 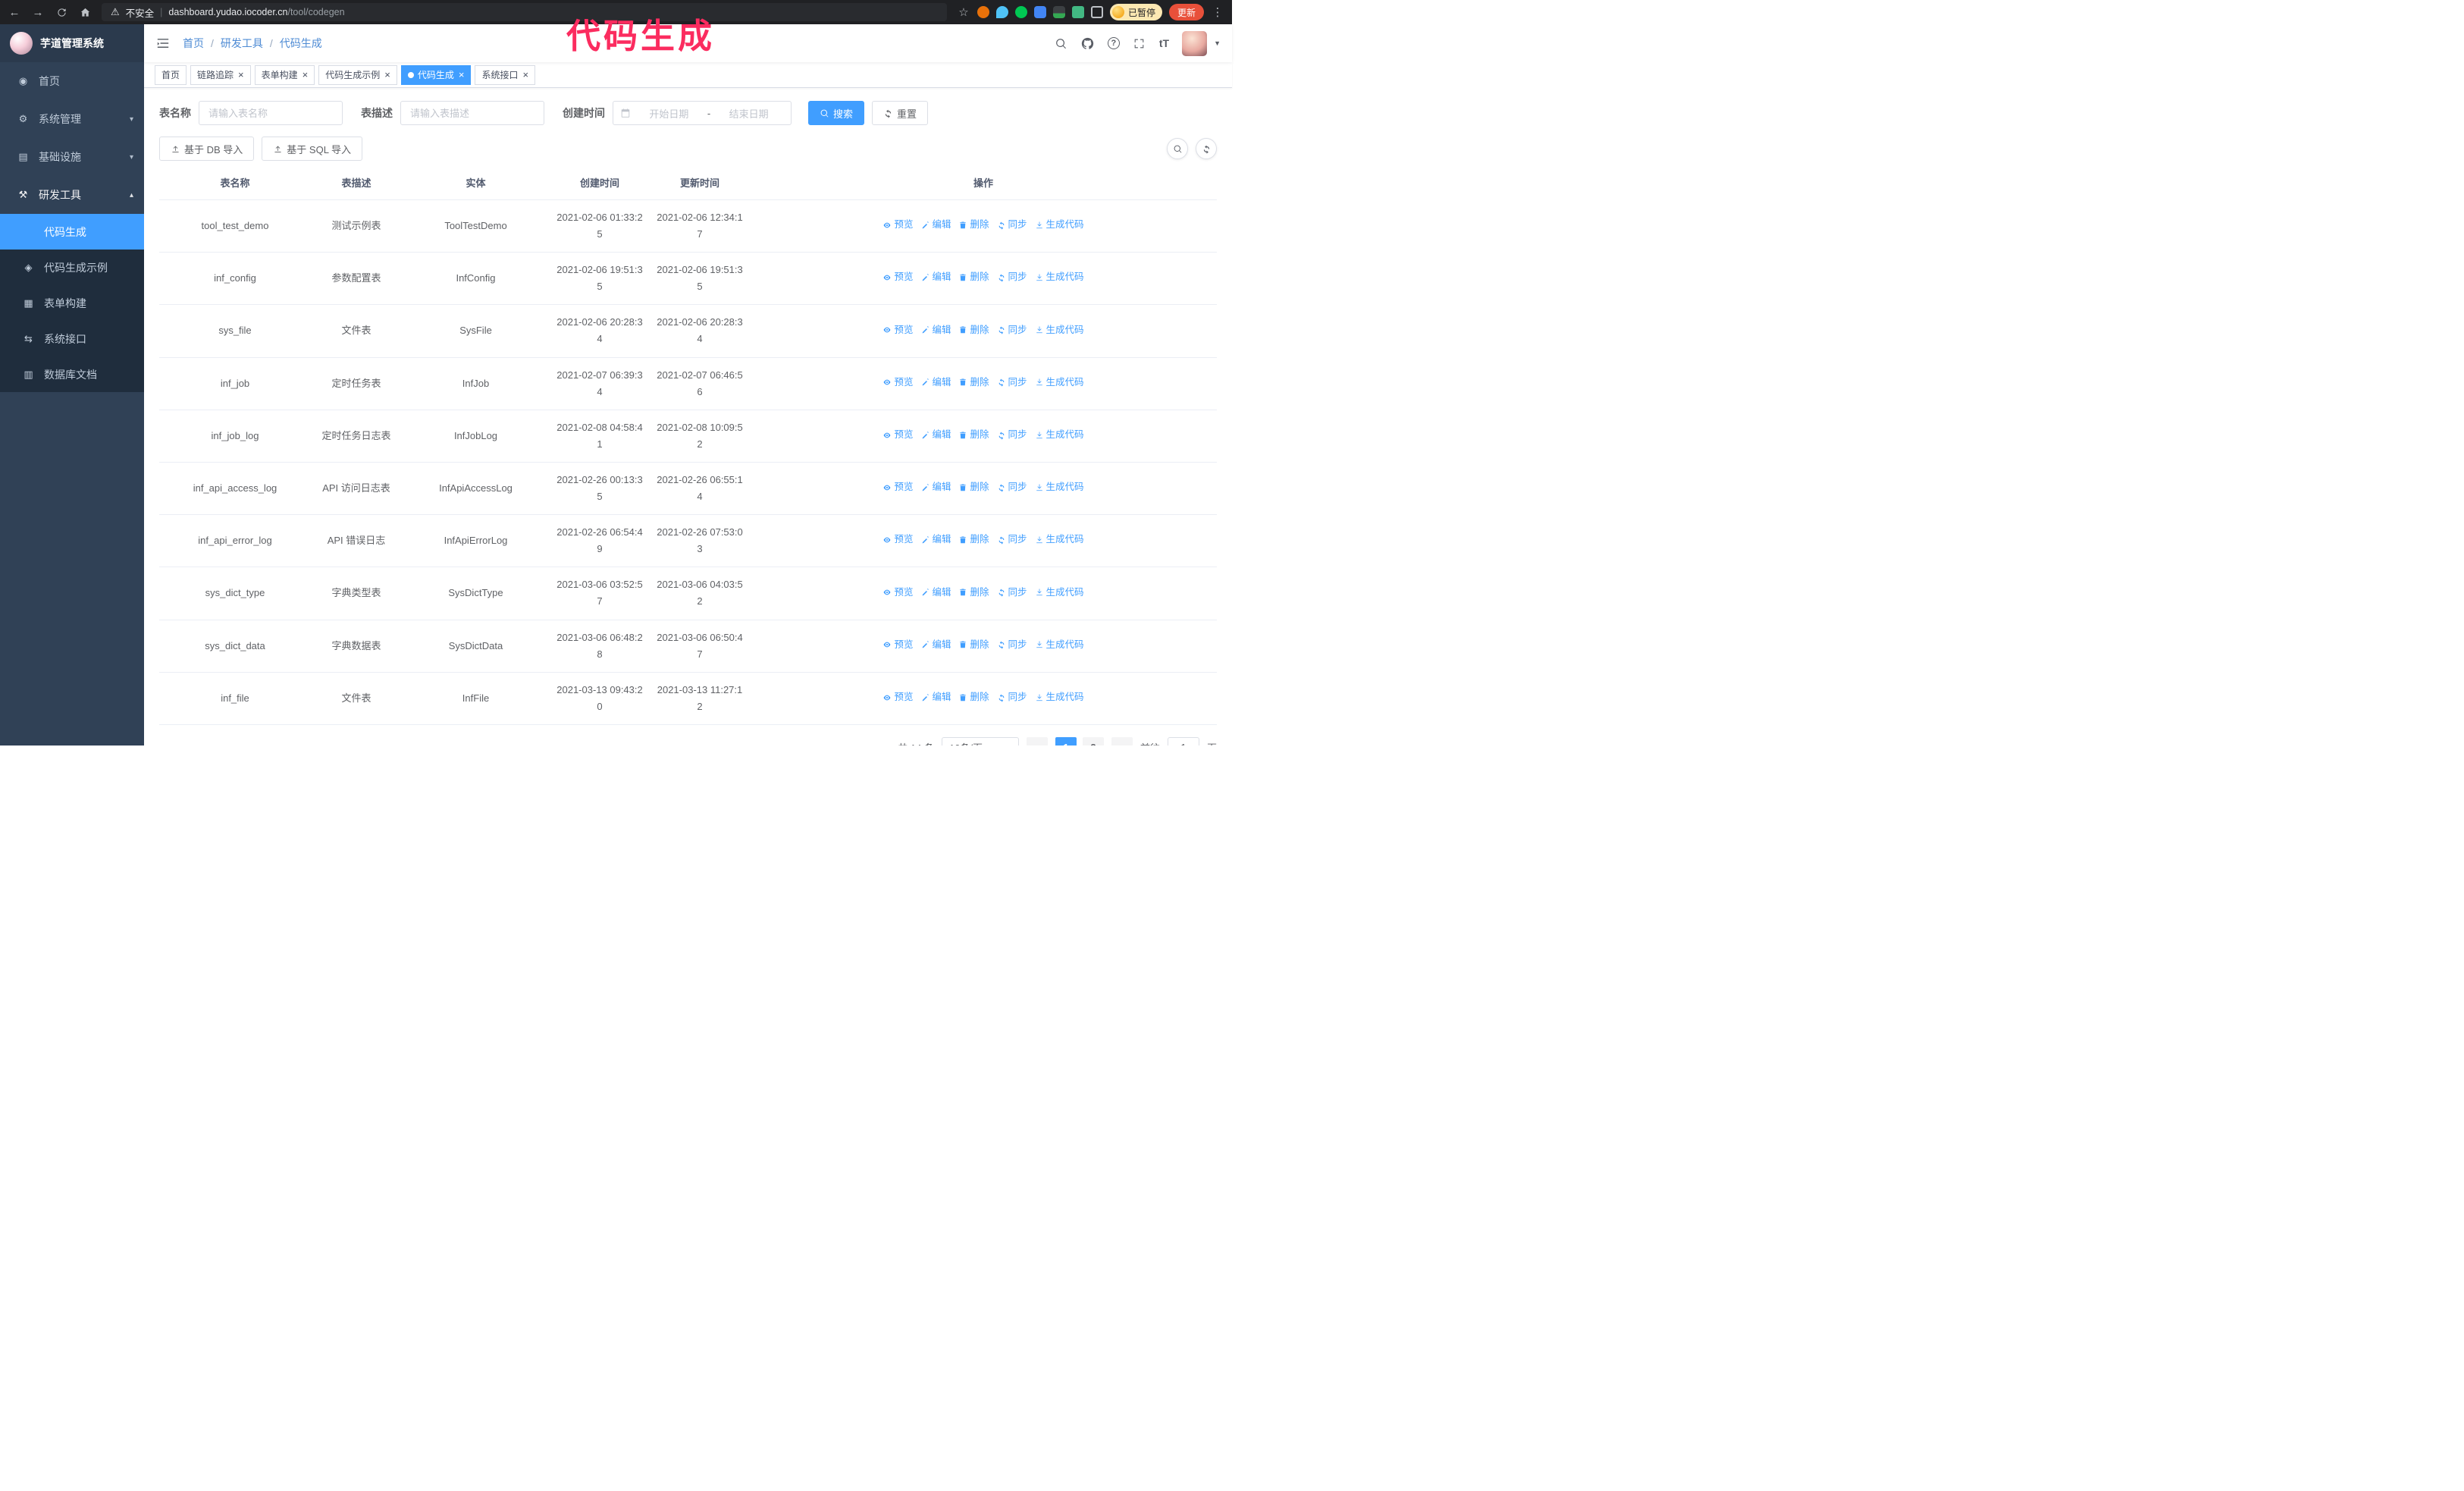 What do you see at coordinates (703, 113) in the screenshot?
I see `create-time-range-picker: 开始日期 - 结束日期` at bounding box center [703, 113].